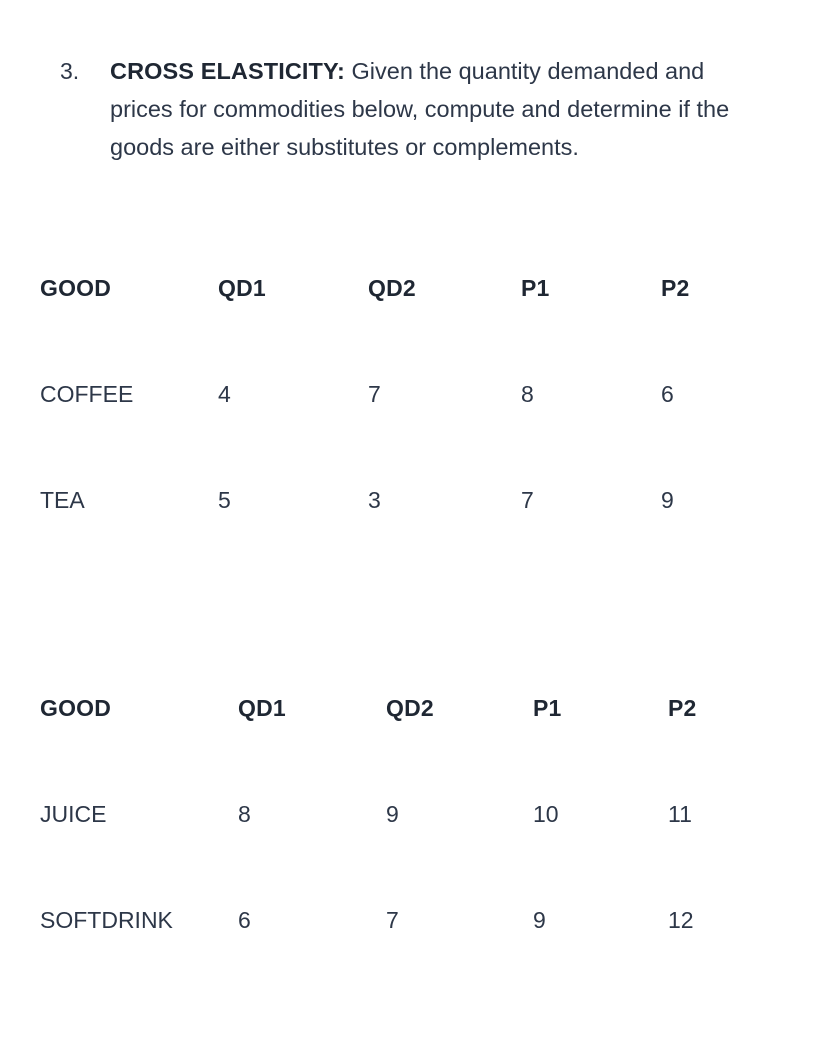  What do you see at coordinates (390, 434) in the screenshot?
I see `table-row: COFFEE 4 7 8 6` at bounding box center [390, 434].